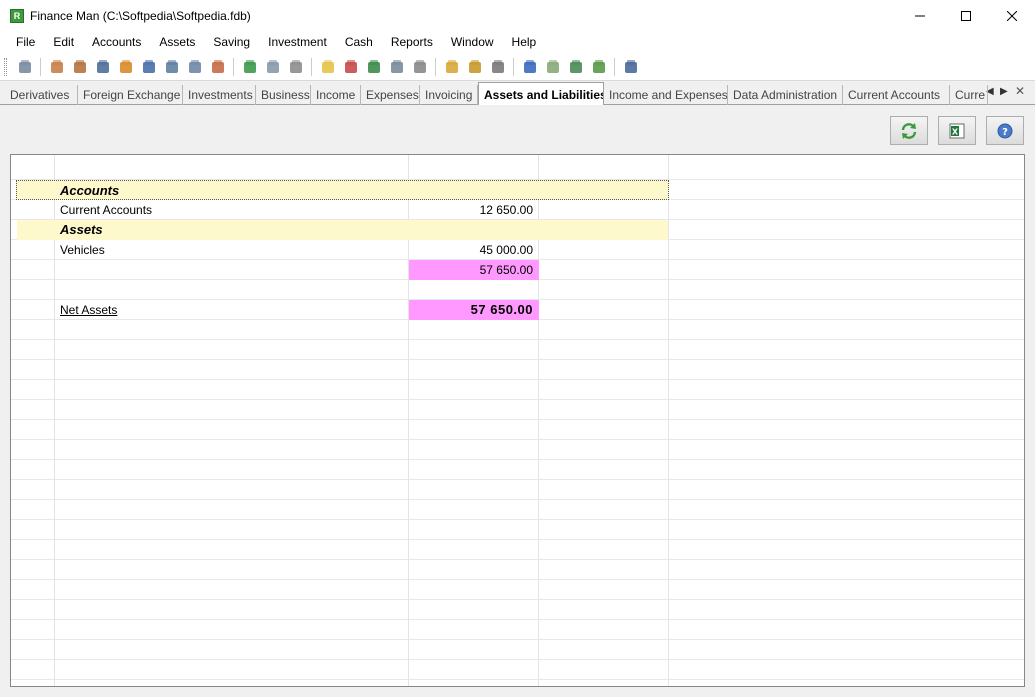 The height and width of the screenshot is (697, 1035). I want to click on net-assets-row: Net Assets 57 650.00, so click(517, 310).